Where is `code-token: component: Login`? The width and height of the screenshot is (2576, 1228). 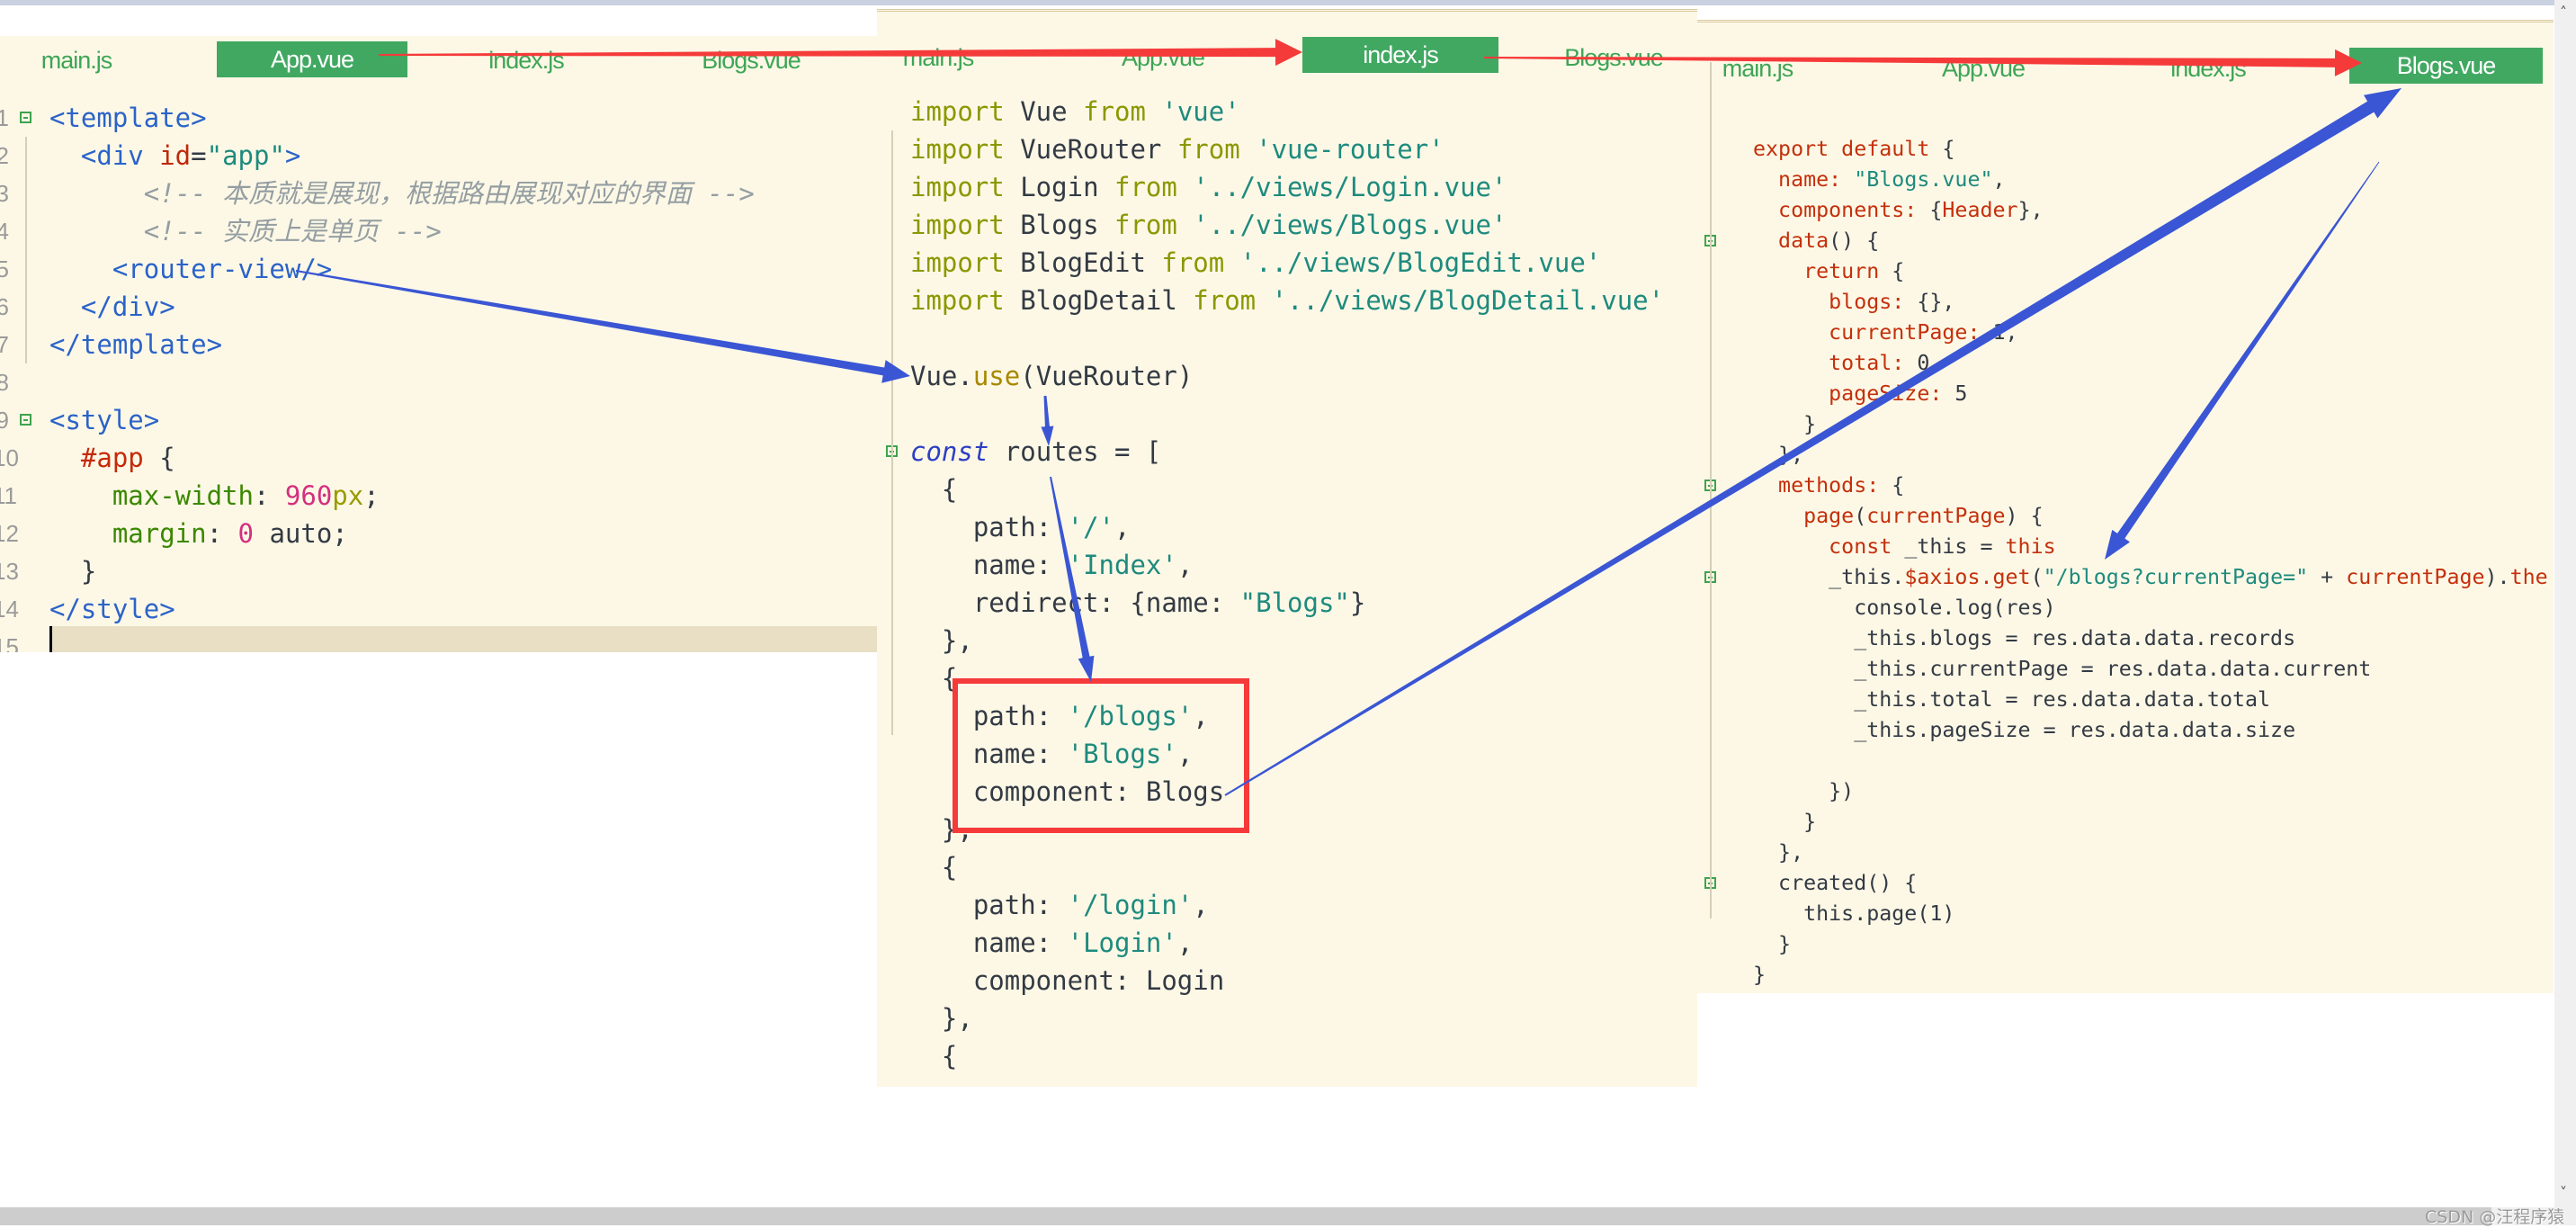
code-token: component: Login is located at coordinates (1067, 980).